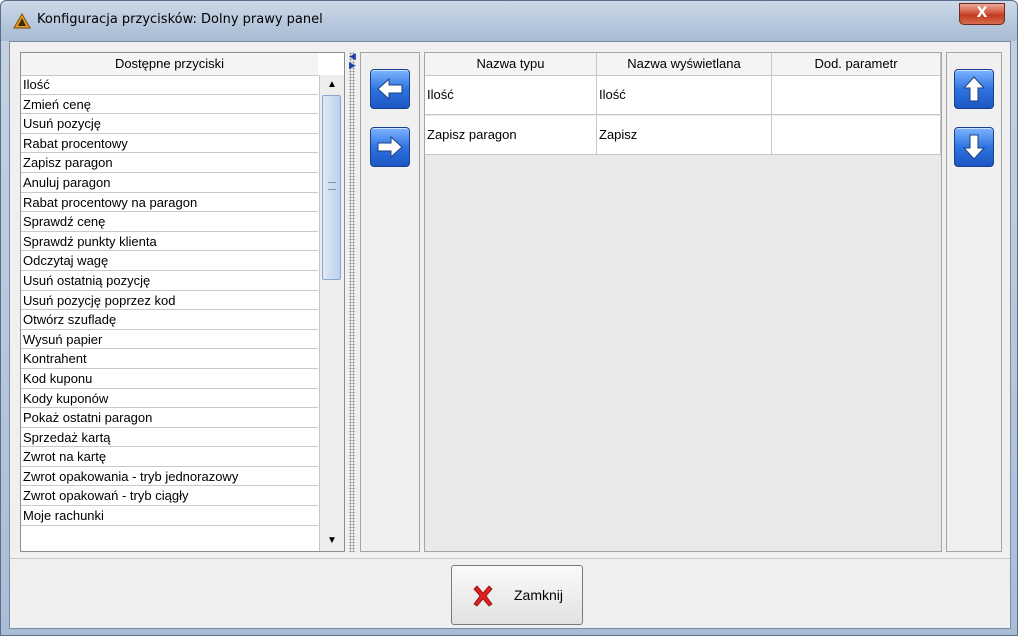 This screenshot has height=636, width=1018. I want to click on list-item: Wysuń papier, so click(169, 340).